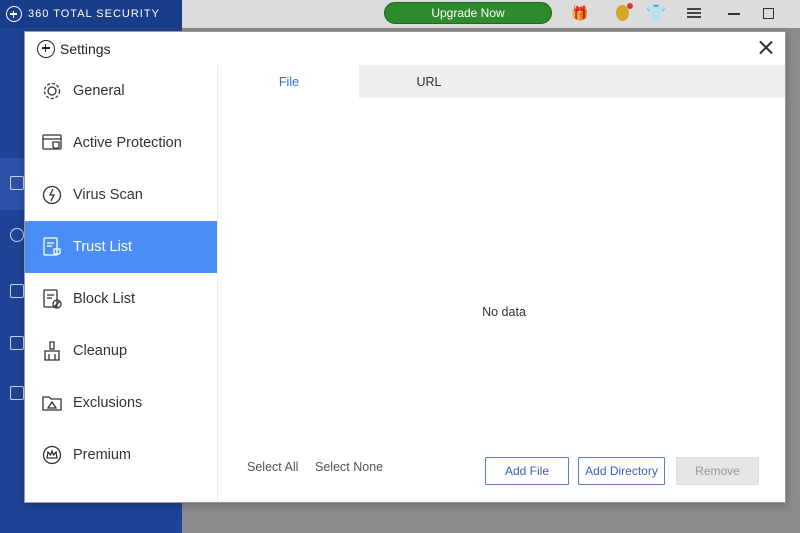 The width and height of the screenshot is (800, 533). Describe the element at coordinates (468, 13) in the screenshot. I see `upgrade-now-button: Upgrade Now` at that location.